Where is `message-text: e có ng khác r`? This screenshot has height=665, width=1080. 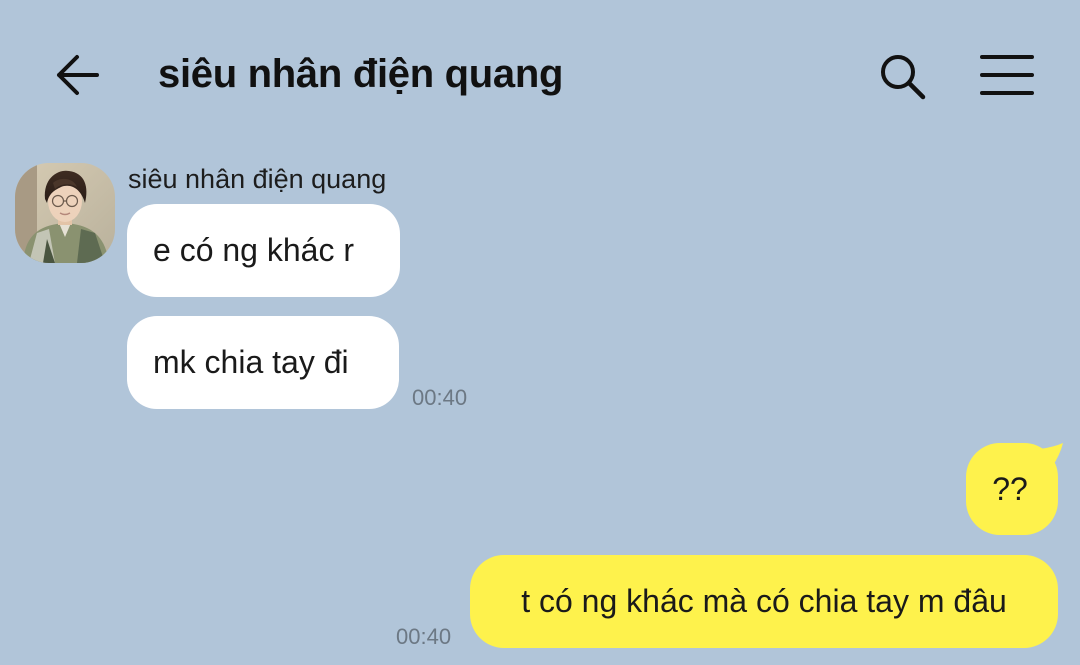
message-text: e có ng khác r is located at coordinates (253, 250).